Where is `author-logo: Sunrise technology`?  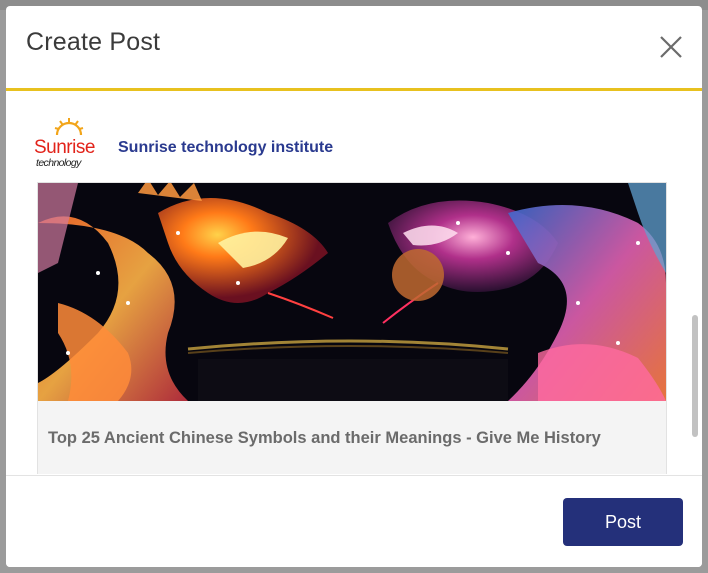 author-logo: Sunrise technology is located at coordinates (67, 143).